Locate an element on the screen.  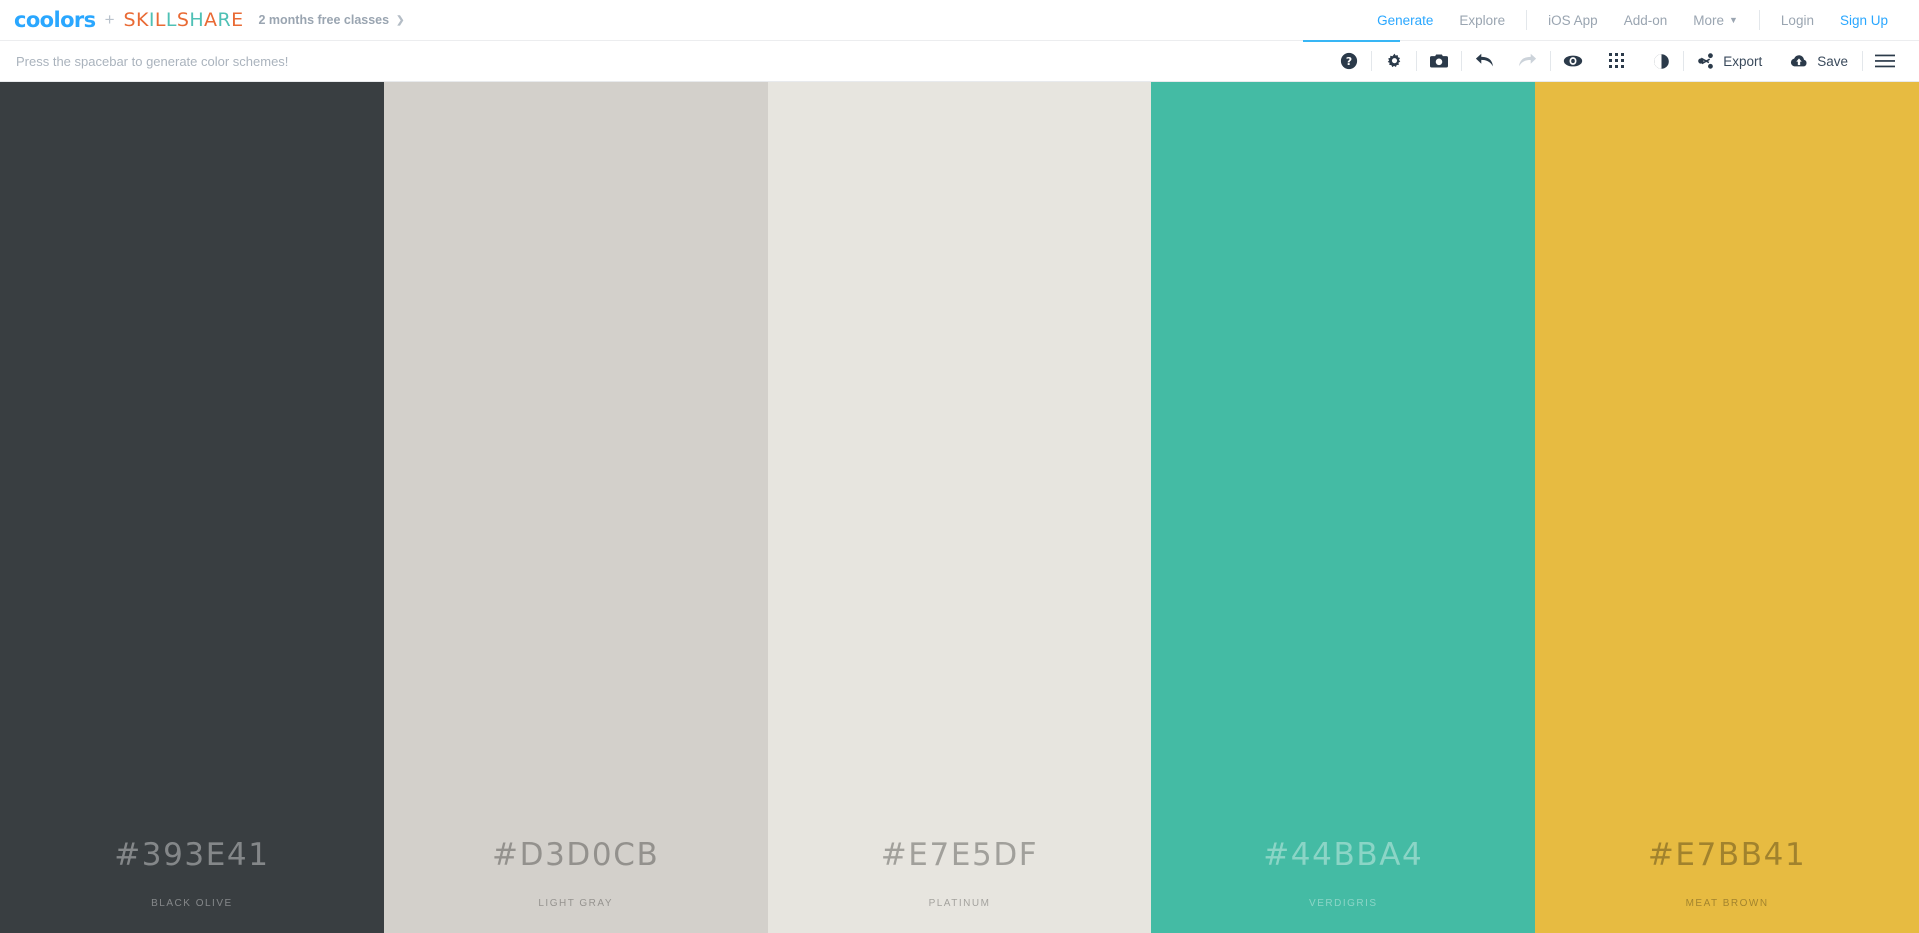
coolors-logo: coolors is located at coordinates (55, 20).